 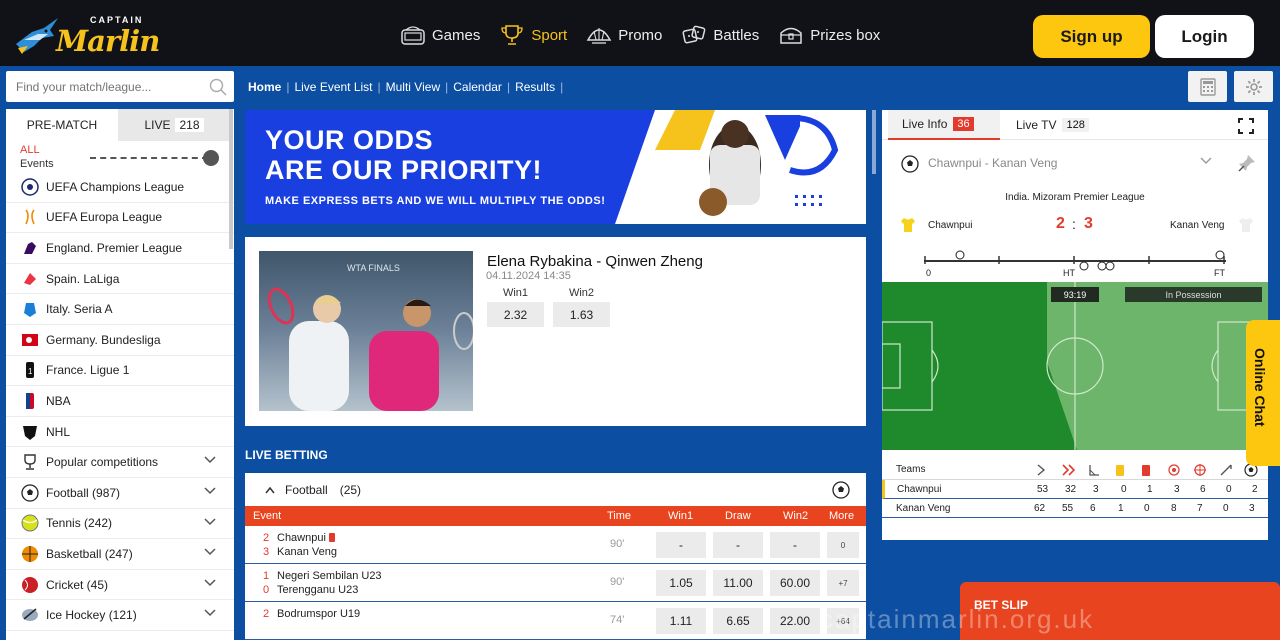 What do you see at coordinates (37, 36) in the screenshot?
I see `marlin-fish-icon` at bounding box center [37, 36].